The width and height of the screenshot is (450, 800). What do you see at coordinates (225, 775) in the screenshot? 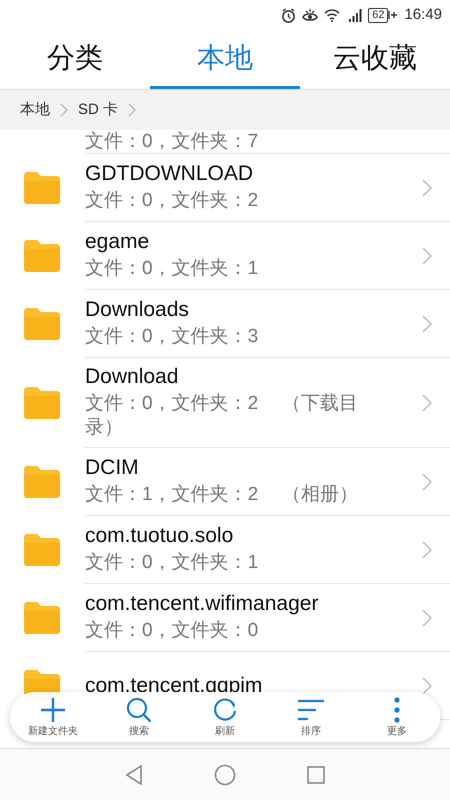
I see `home-icon` at bounding box center [225, 775].